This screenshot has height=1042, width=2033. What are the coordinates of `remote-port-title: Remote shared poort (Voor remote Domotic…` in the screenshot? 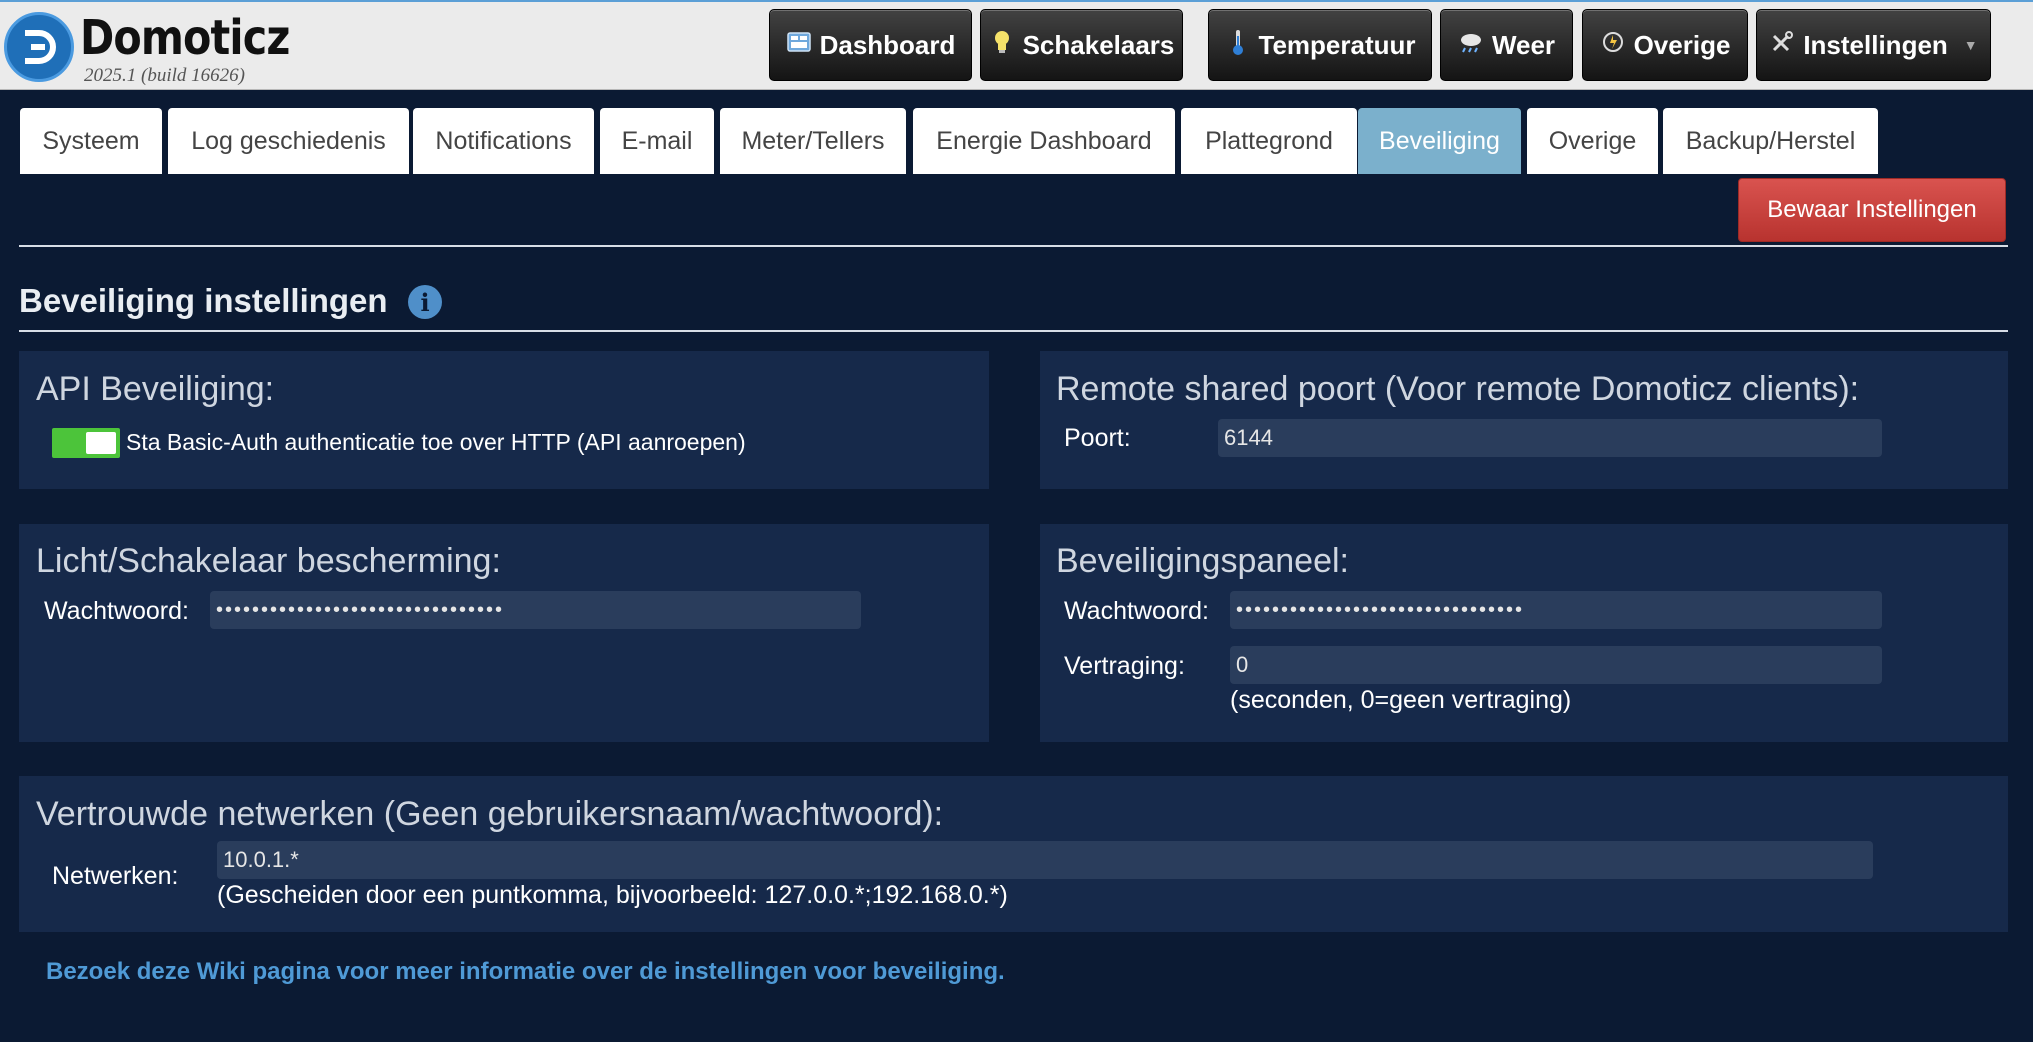 It's located at (1458, 389).